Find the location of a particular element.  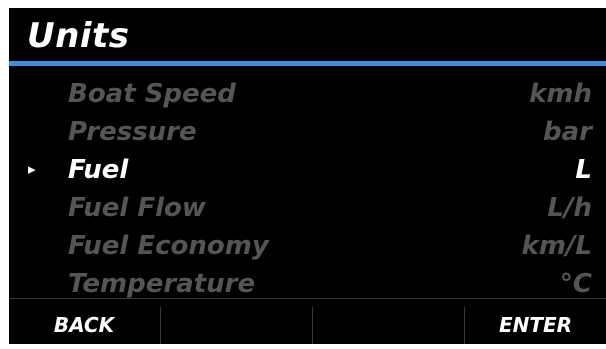

selection-pointer-icon: ▸ is located at coordinates (32, 169).